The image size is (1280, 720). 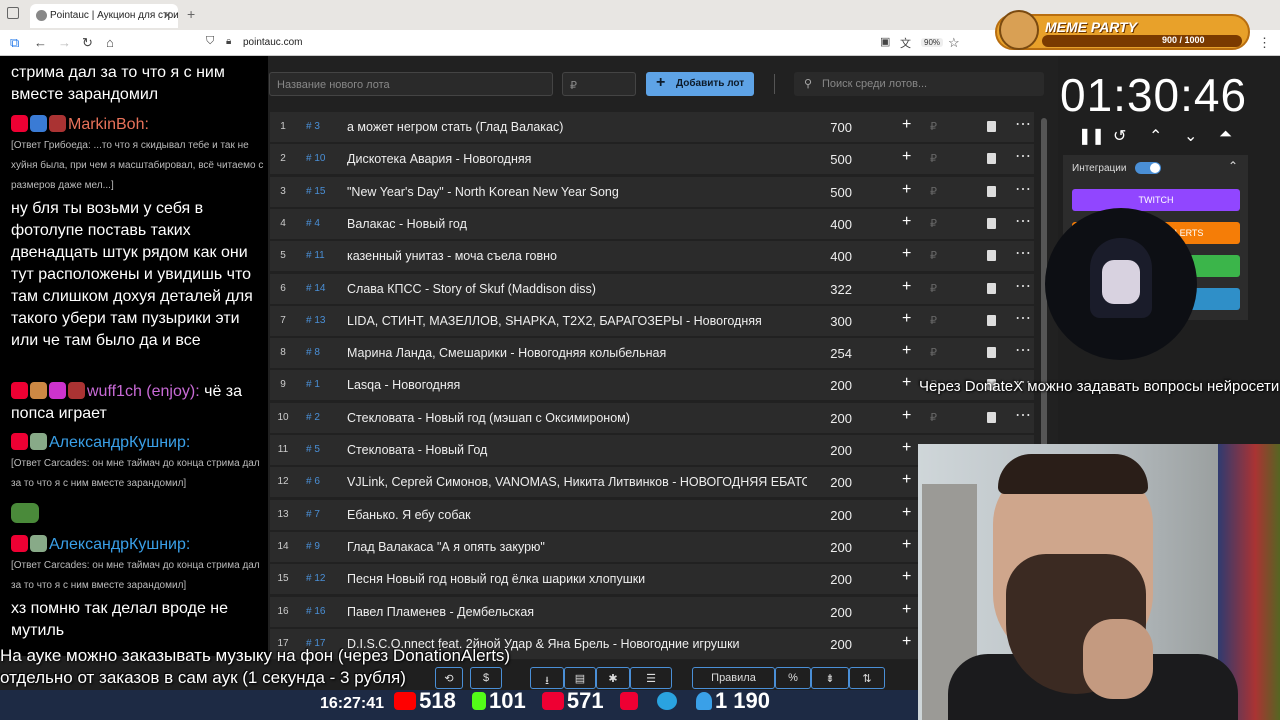 I want to click on bug-icon: ✱, so click(x=613, y=678).